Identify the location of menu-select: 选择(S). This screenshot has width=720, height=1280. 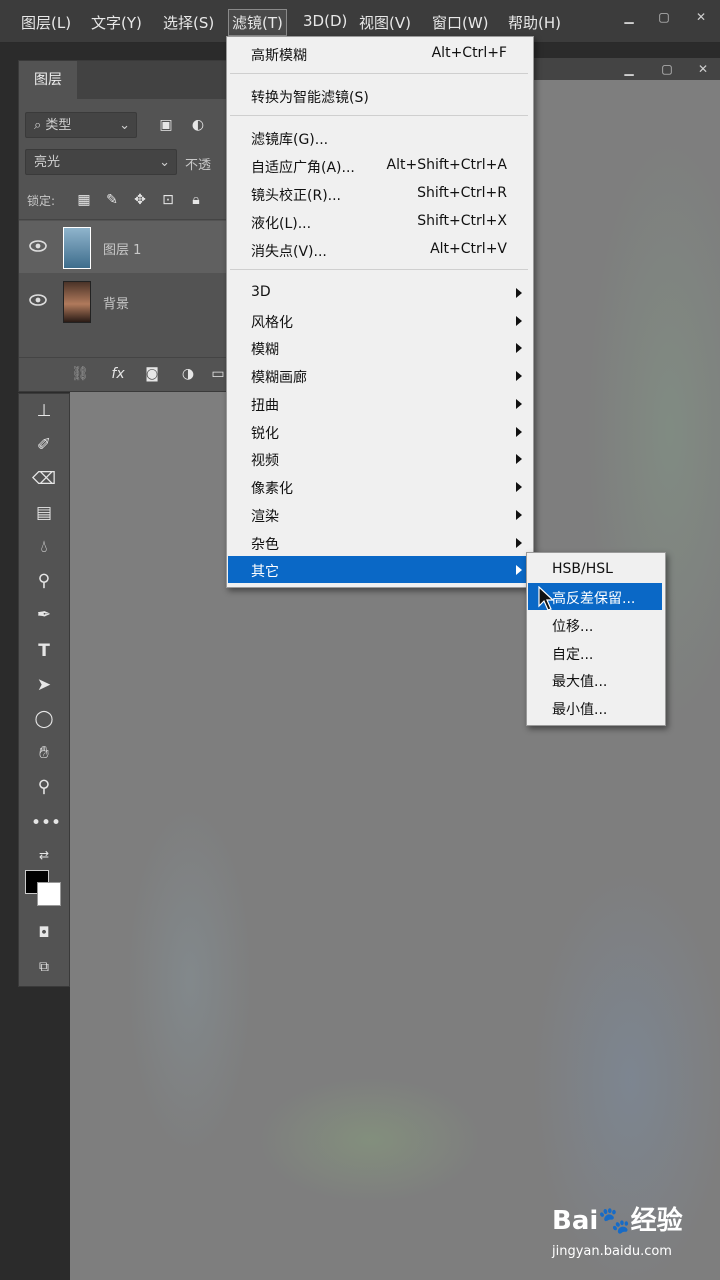
(188, 22).